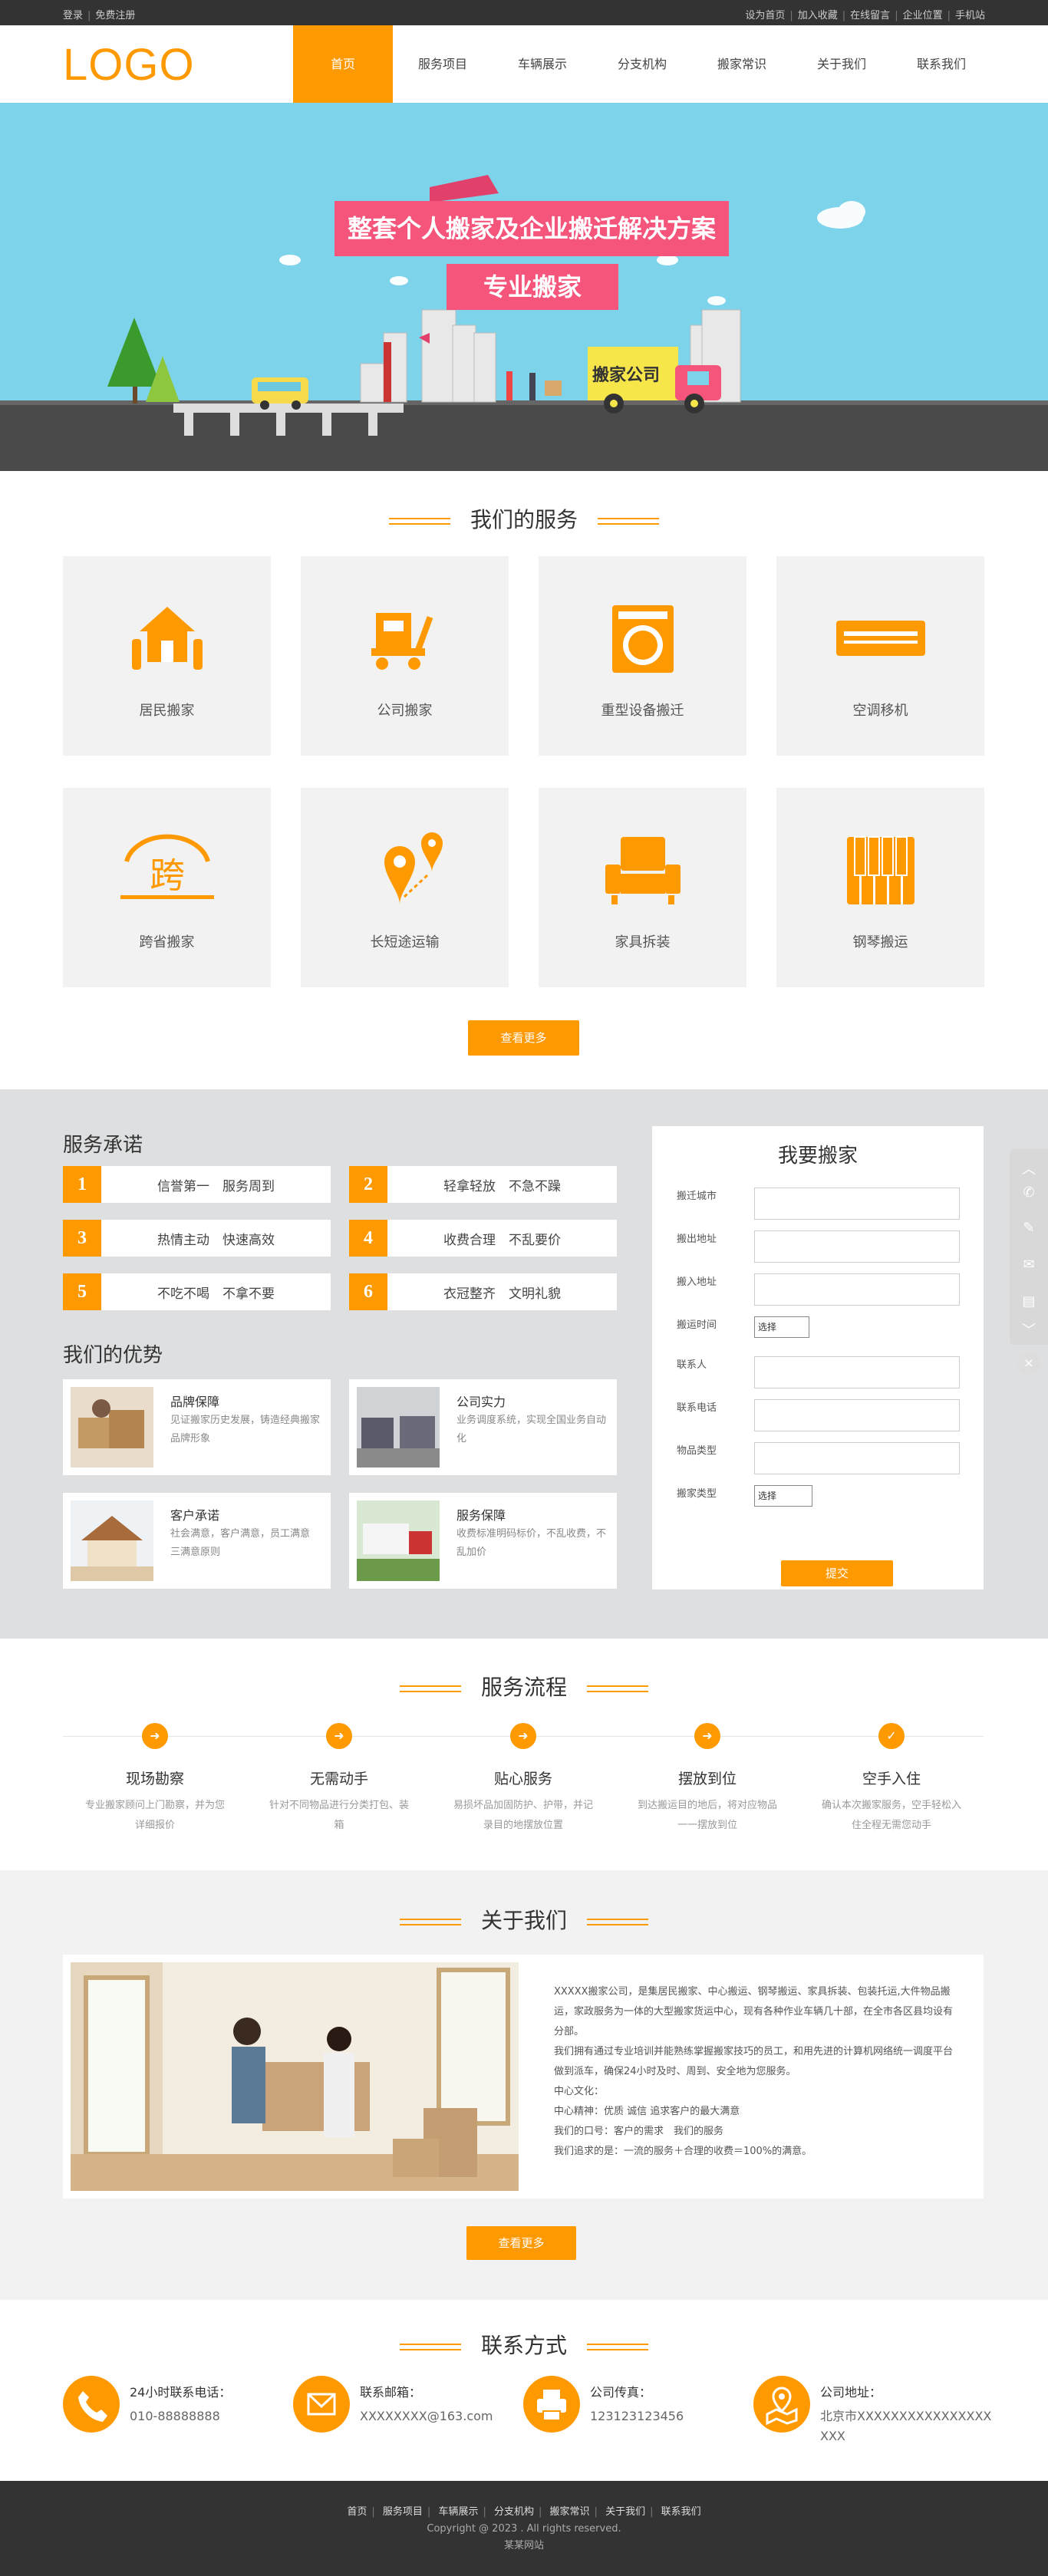 The width and height of the screenshot is (1048, 2576). I want to click on message-link: 在线留言, so click(870, 15).